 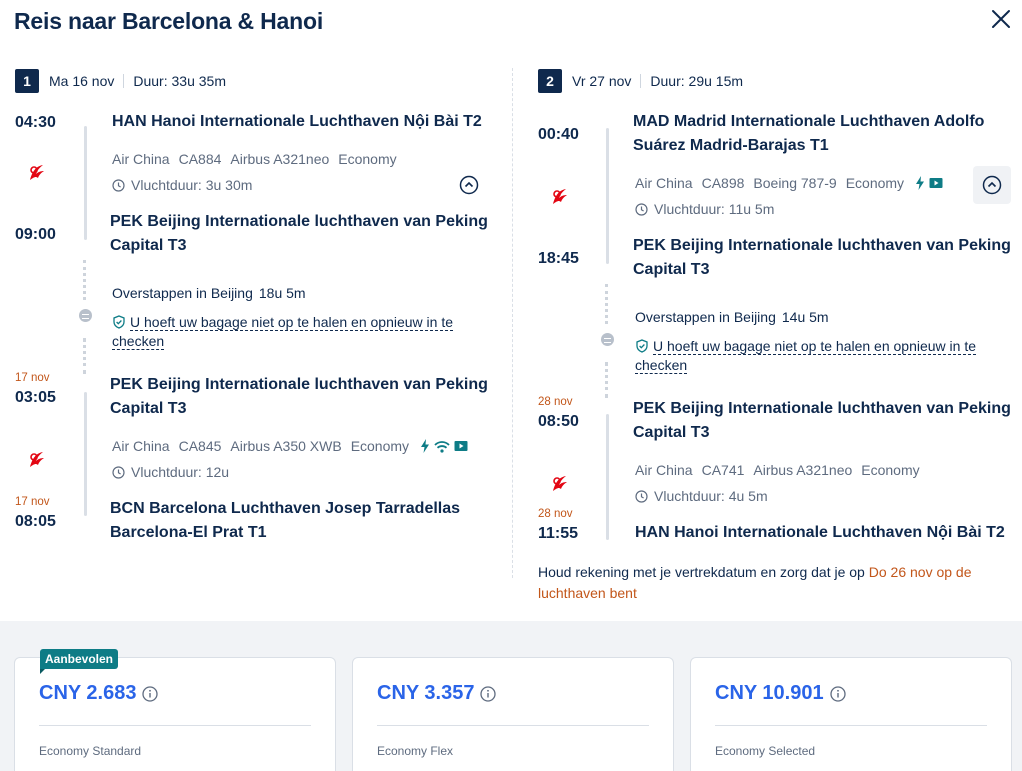 I want to click on arrival-time: 08:05, so click(x=35, y=521).